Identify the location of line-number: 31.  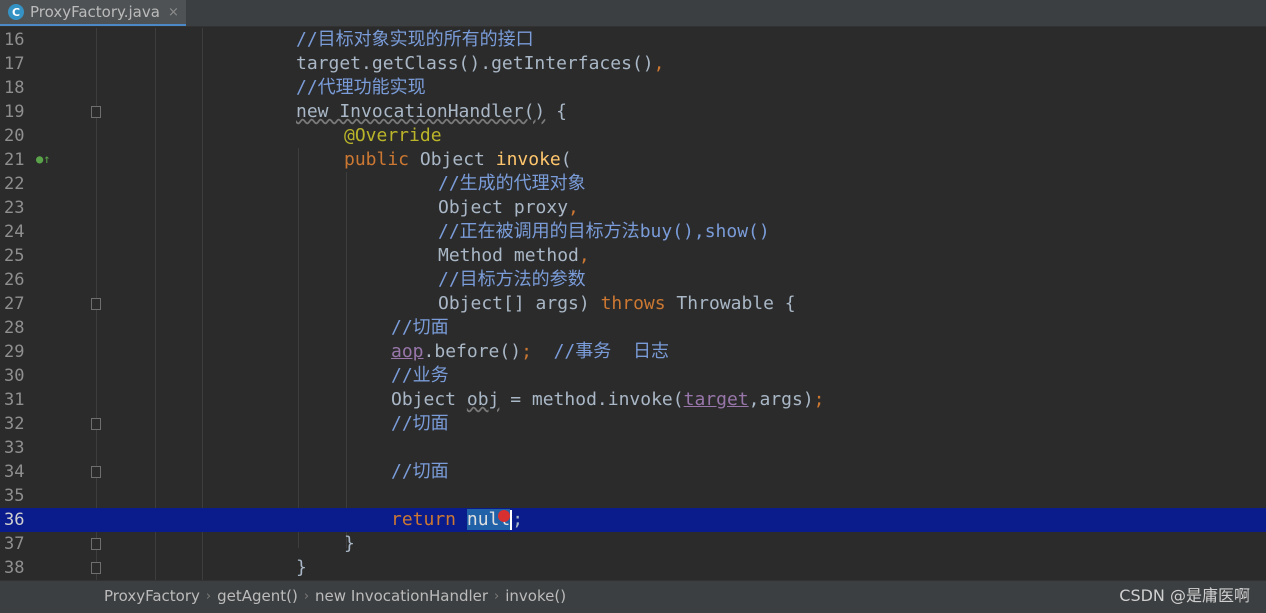
(14, 400).